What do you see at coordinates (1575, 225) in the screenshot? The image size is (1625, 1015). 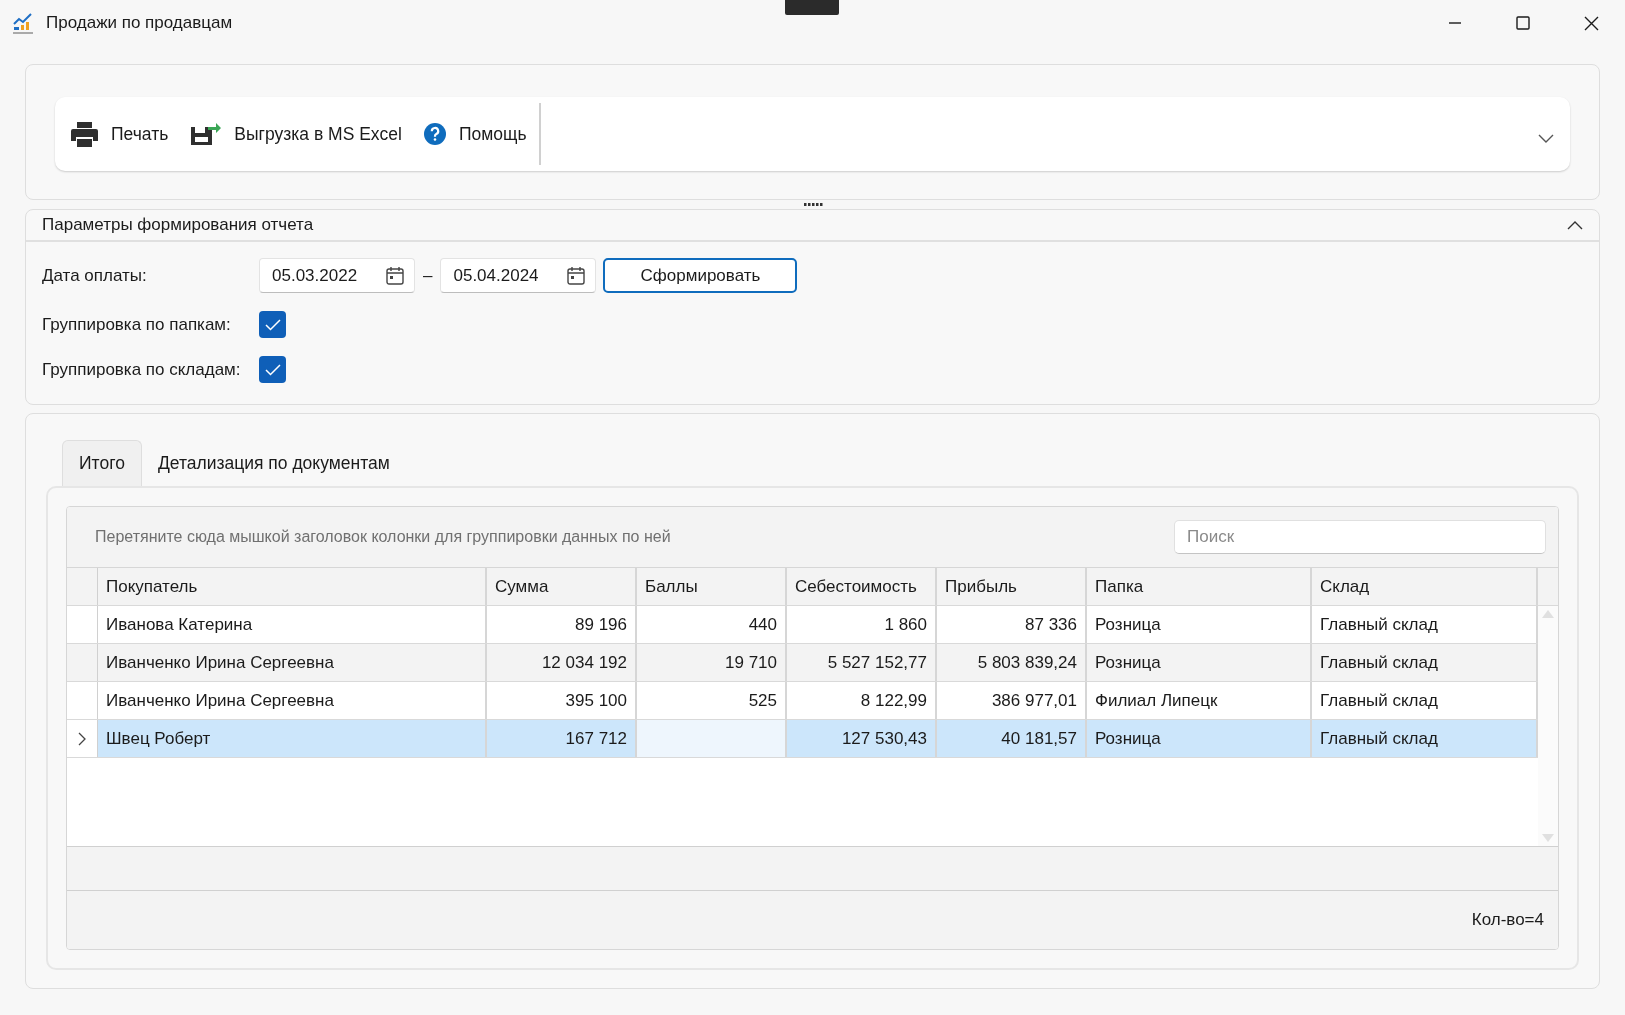 I see `chevron-up-icon` at bounding box center [1575, 225].